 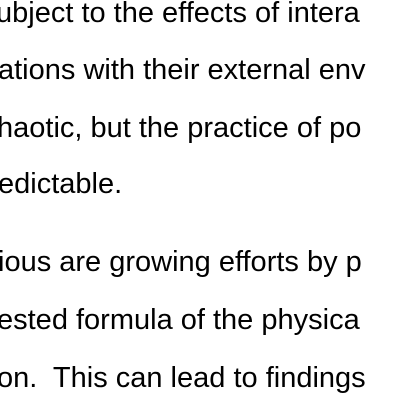 What do you see at coordinates (61, 184) in the screenshot?
I see `text-line: edictable.` at bounding box center [61, 184].